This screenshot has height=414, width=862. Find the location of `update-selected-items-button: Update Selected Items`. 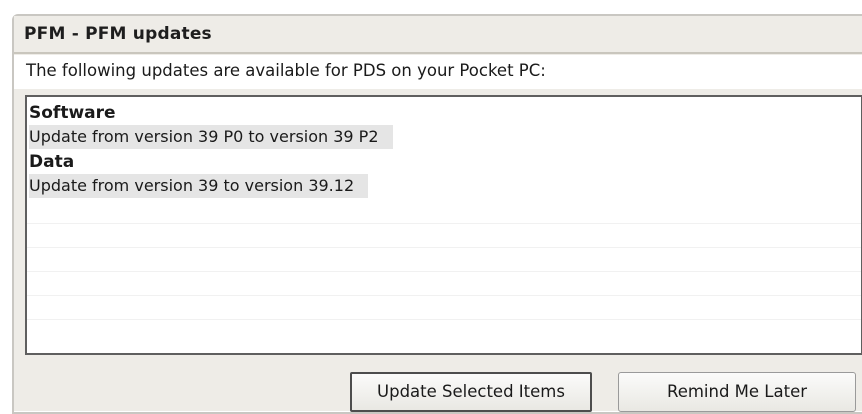

update-selected-items-button: Update Selected Items is located at coordinates (471, 392).